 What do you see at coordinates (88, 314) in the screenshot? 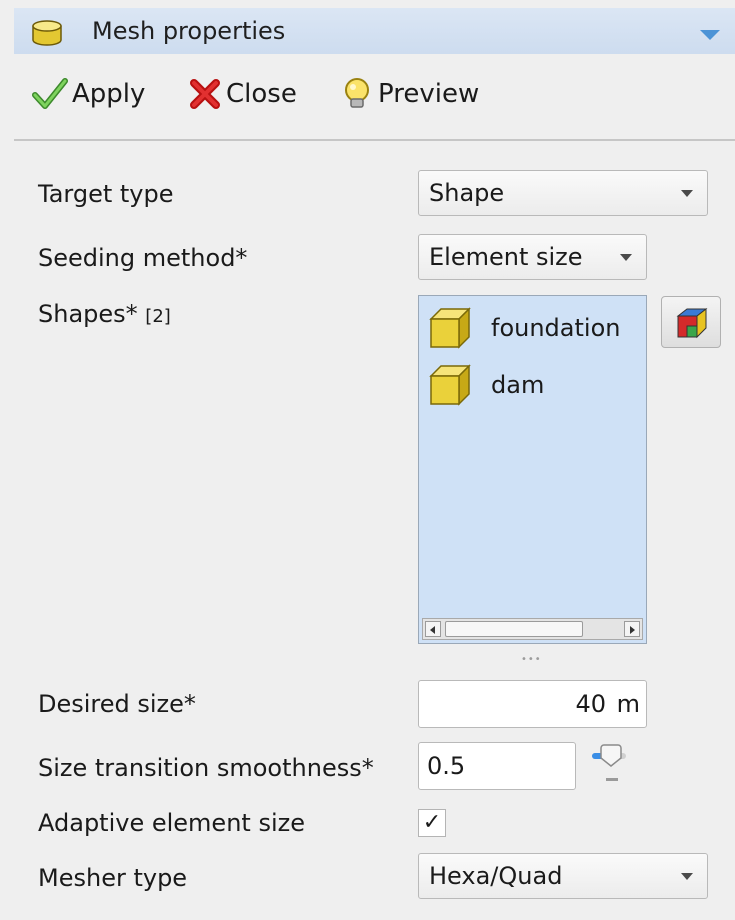
I see `shapes-label-text: Shapes*` at bounding box center [88, 314].